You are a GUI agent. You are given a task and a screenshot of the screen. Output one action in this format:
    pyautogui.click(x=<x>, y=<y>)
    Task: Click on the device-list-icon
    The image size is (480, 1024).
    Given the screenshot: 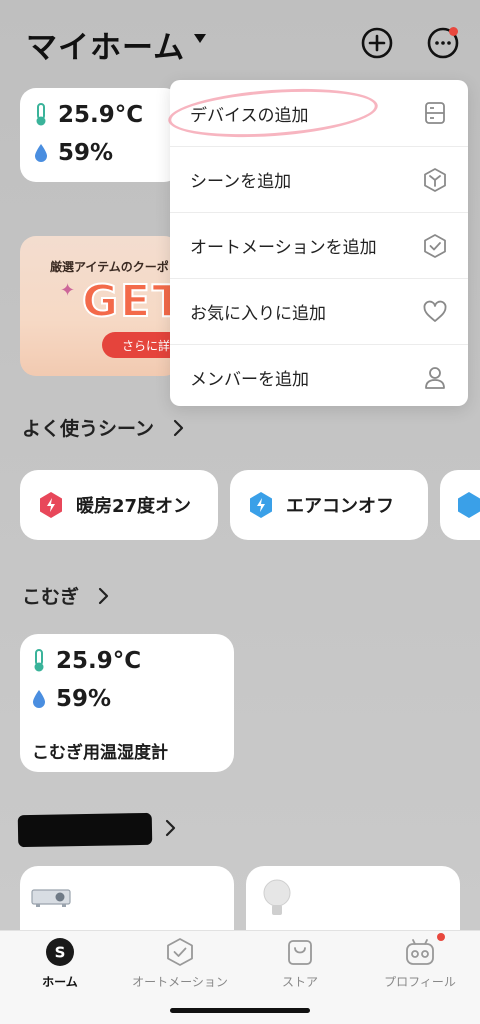 What is the action you would take?
    pyautogui.click(x=435, y=113)
    